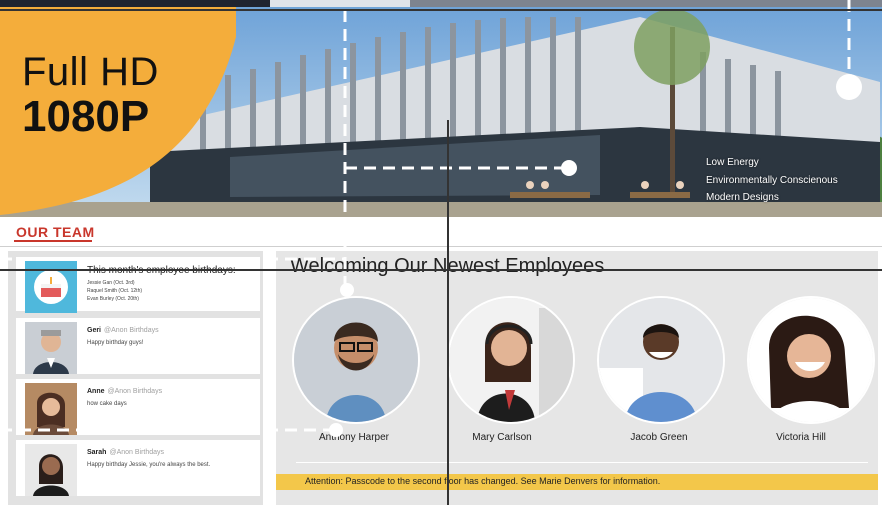 The width and height of the screenshot is (882, 505). I want to click on hero-tagline-1: Low Energy, so click(732, 162).